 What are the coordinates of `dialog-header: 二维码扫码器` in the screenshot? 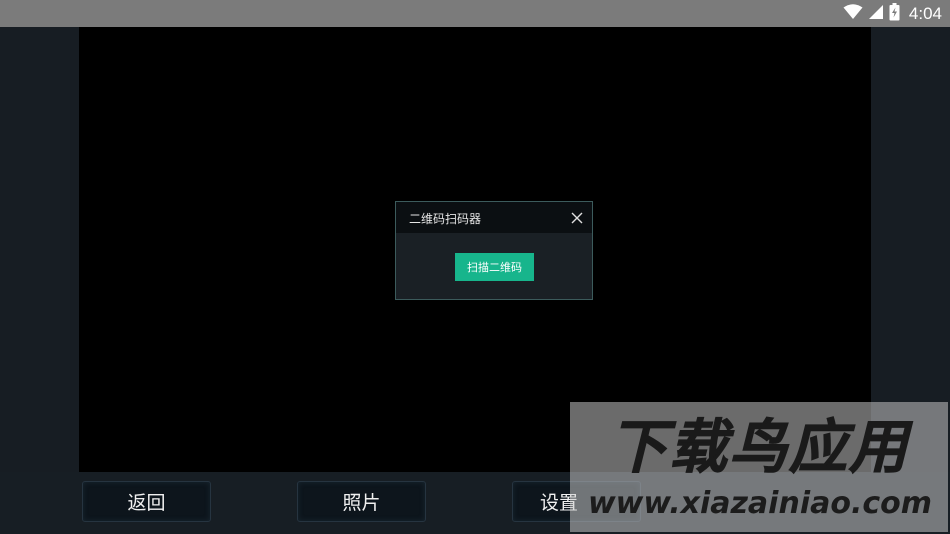 It's located at (494, 217).